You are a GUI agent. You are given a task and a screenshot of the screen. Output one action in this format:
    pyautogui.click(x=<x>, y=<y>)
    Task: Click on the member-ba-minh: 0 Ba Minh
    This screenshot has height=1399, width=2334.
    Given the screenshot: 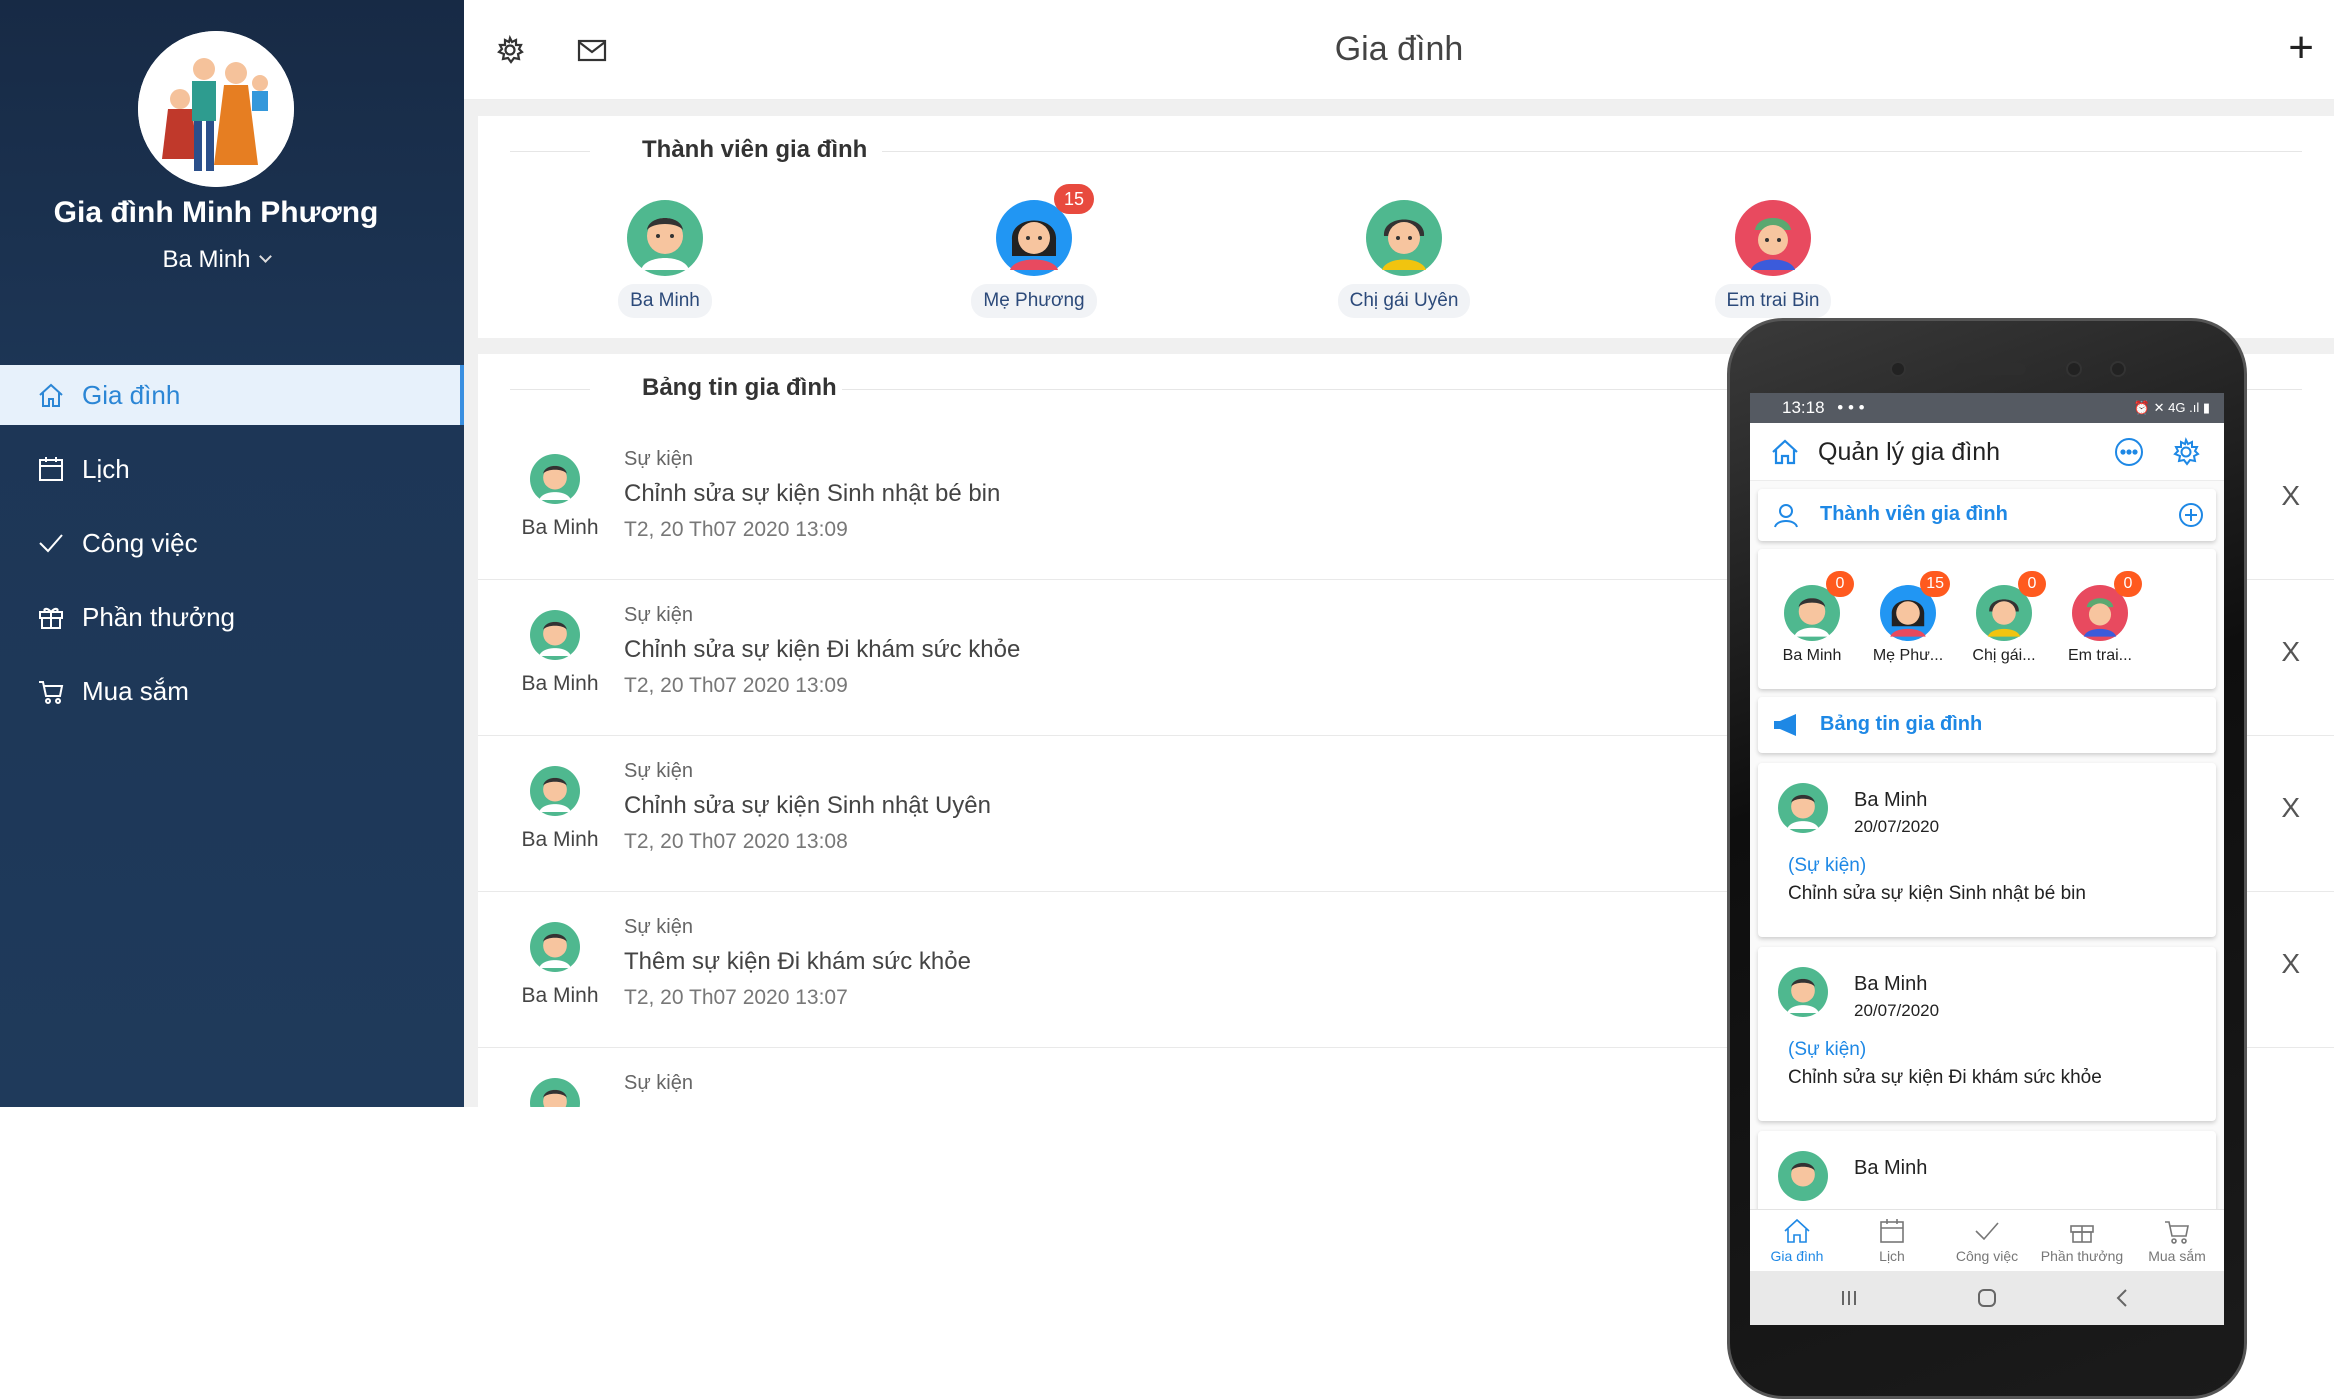 What is the action you would take?
    pyautogui.click(x=1812, y=618)
    